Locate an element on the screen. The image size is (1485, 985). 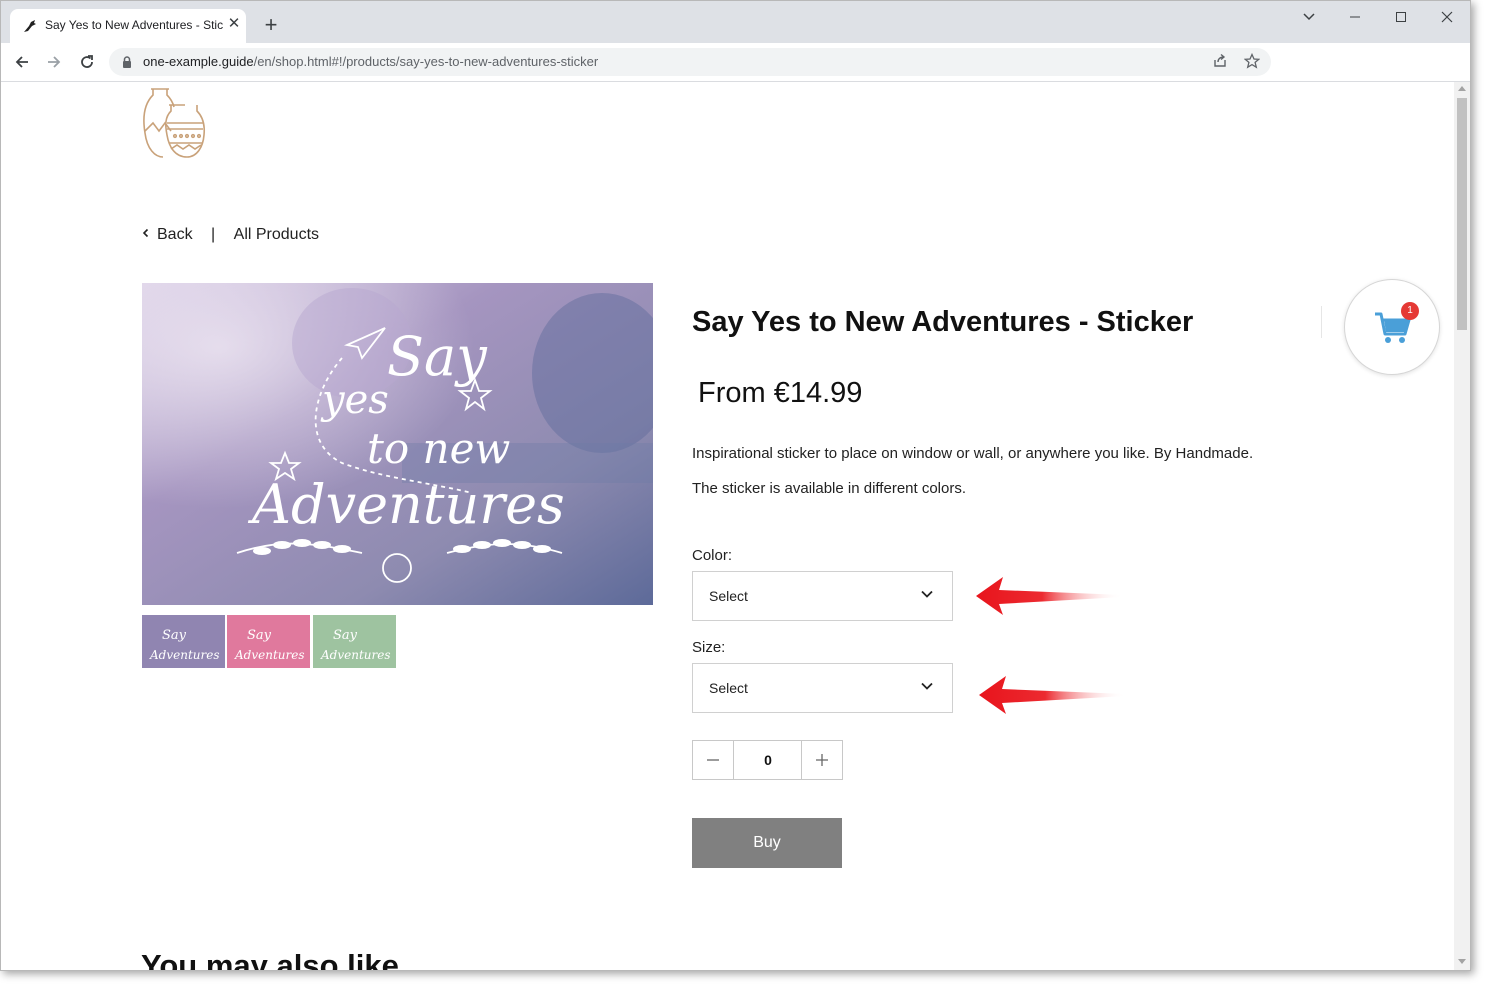
product-title: Say Yes to New Adventures - Sticker is located at coordinates (943, 322).